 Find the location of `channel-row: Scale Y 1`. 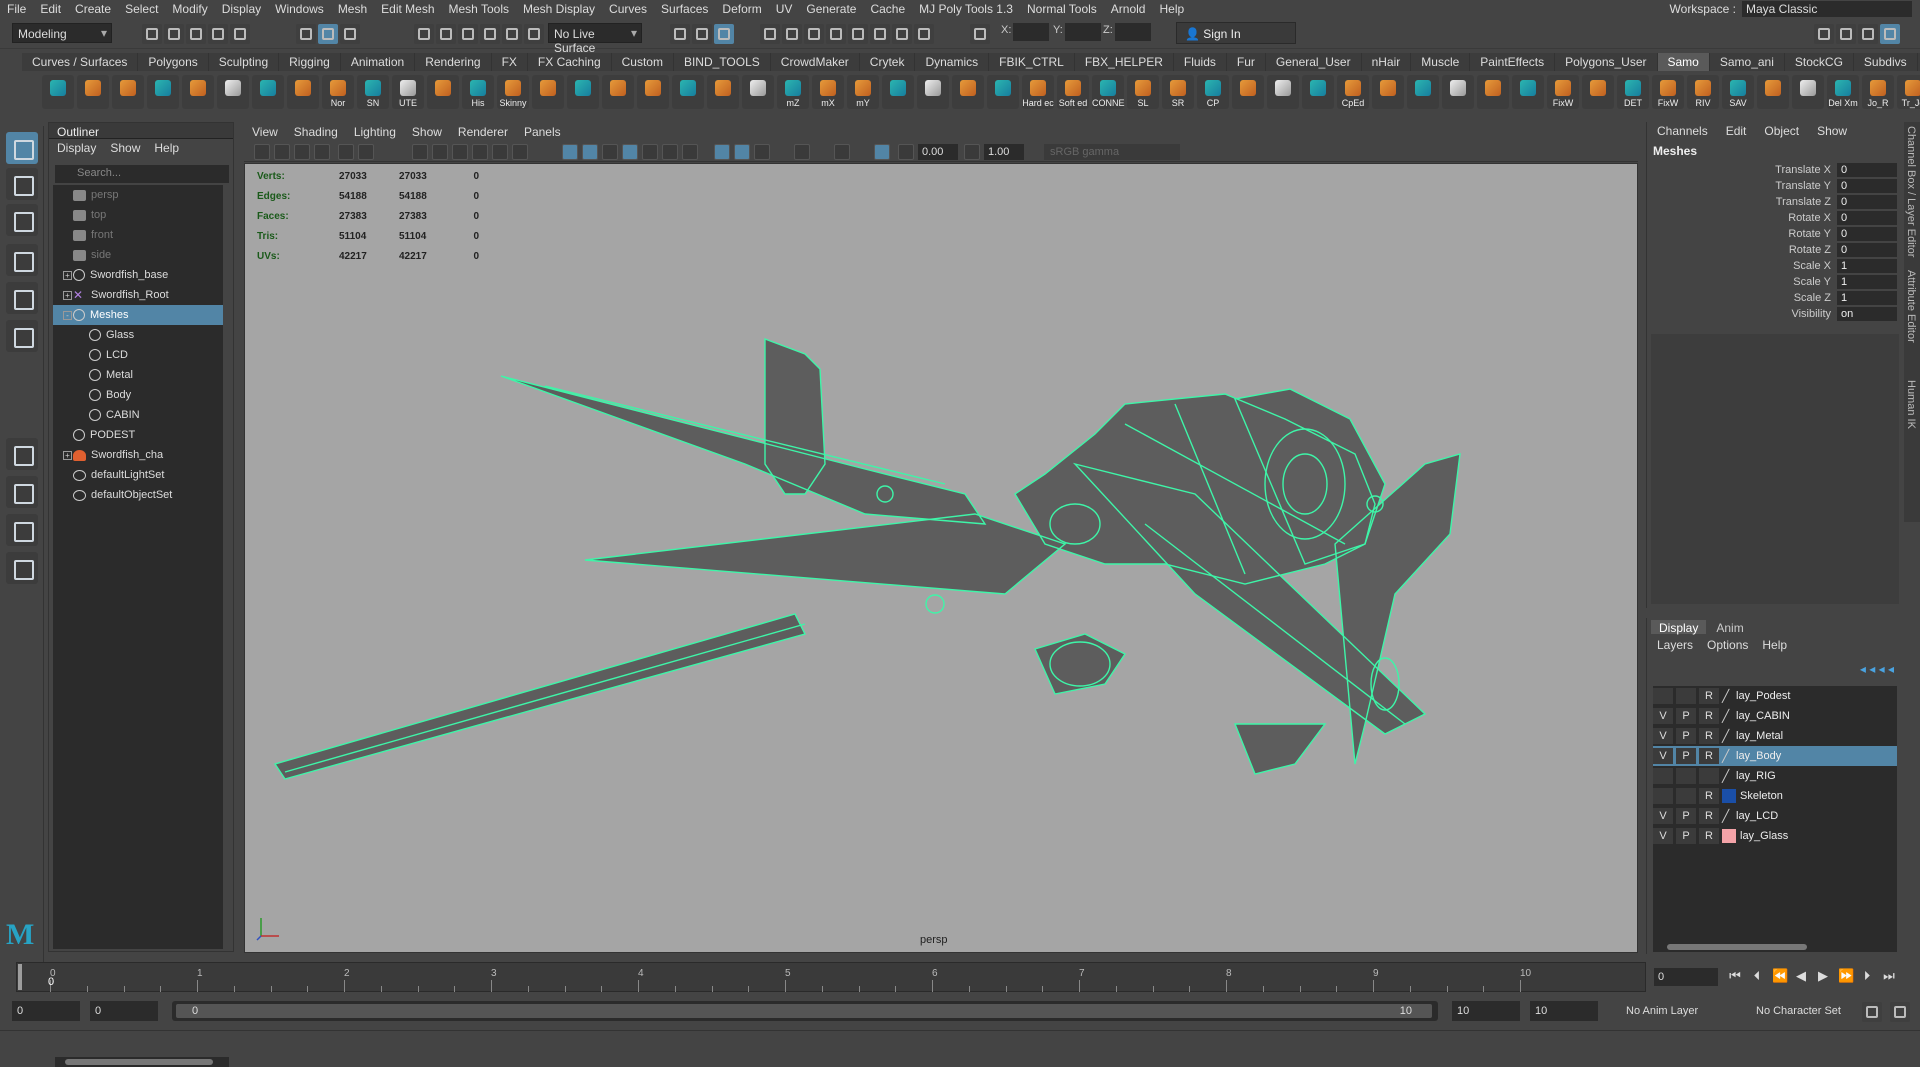

channel-row: Scale Y 1 is located at coordinates (1775, 282).